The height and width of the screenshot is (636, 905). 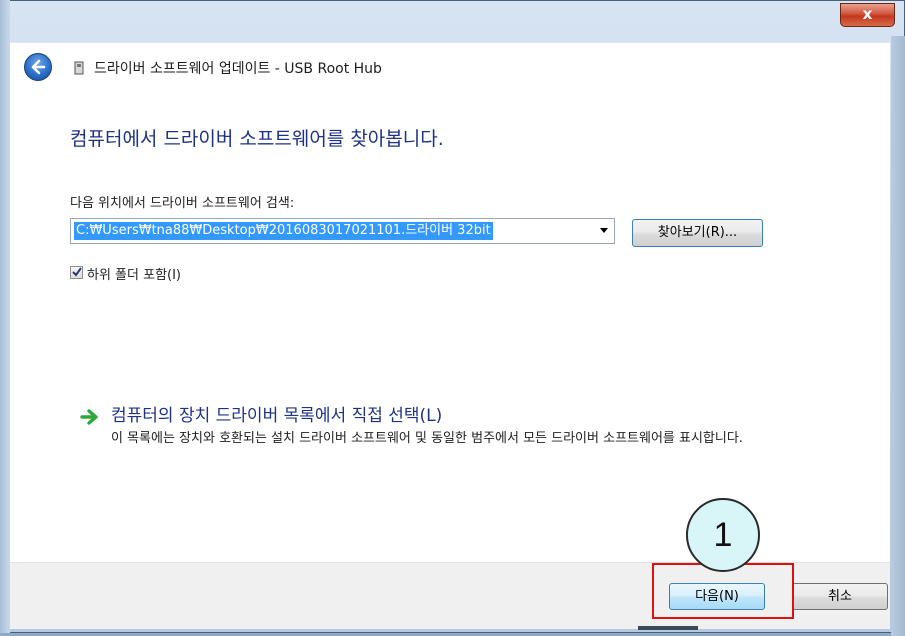 I want to click on window-title: 드라이버 소프트웨어 업데이트 - USB Root Hub, so click(x=238, y=69).